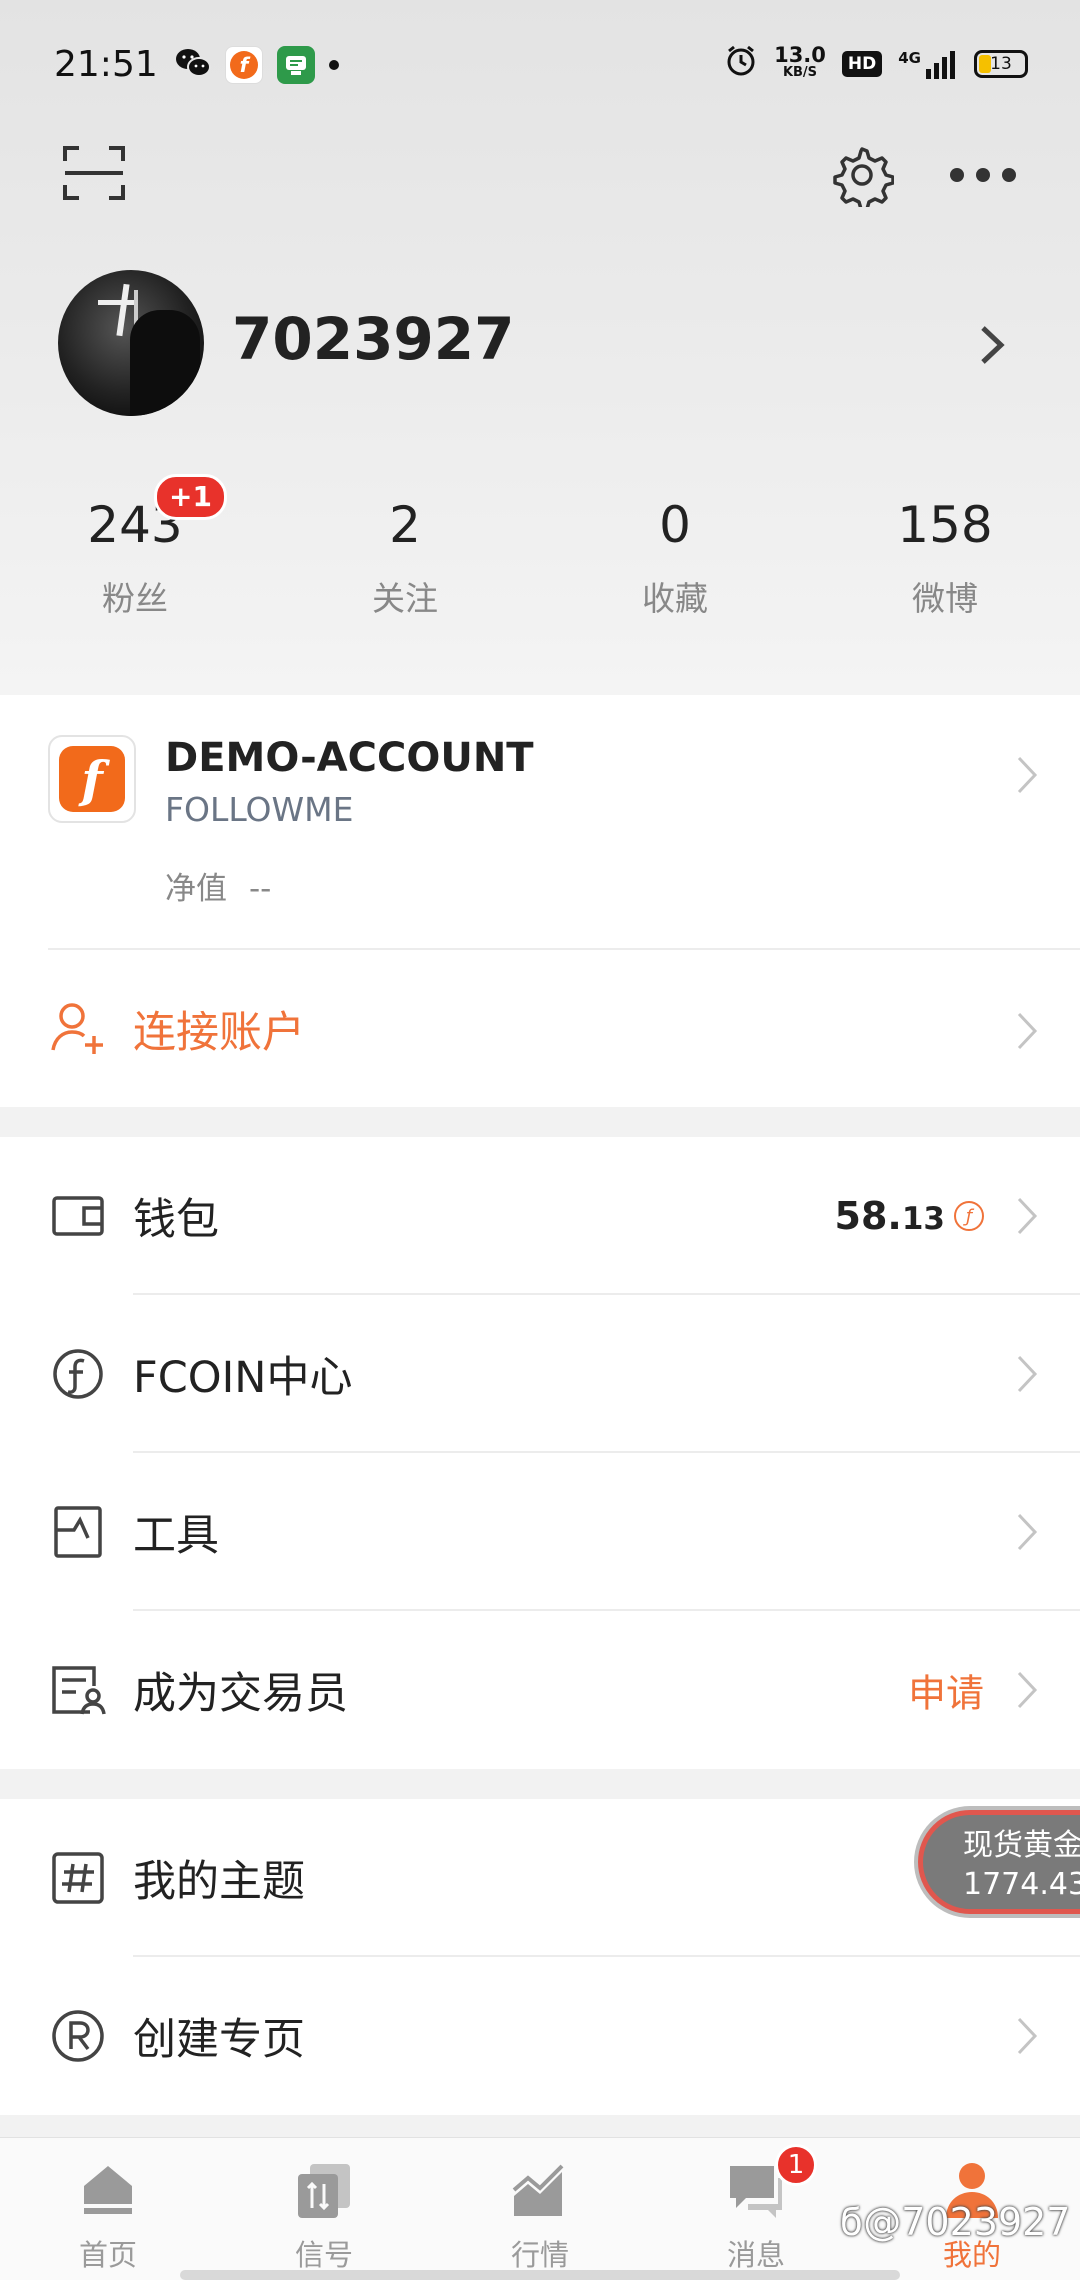  I want to click on stat-label: 粉丝, so click(135, 598).